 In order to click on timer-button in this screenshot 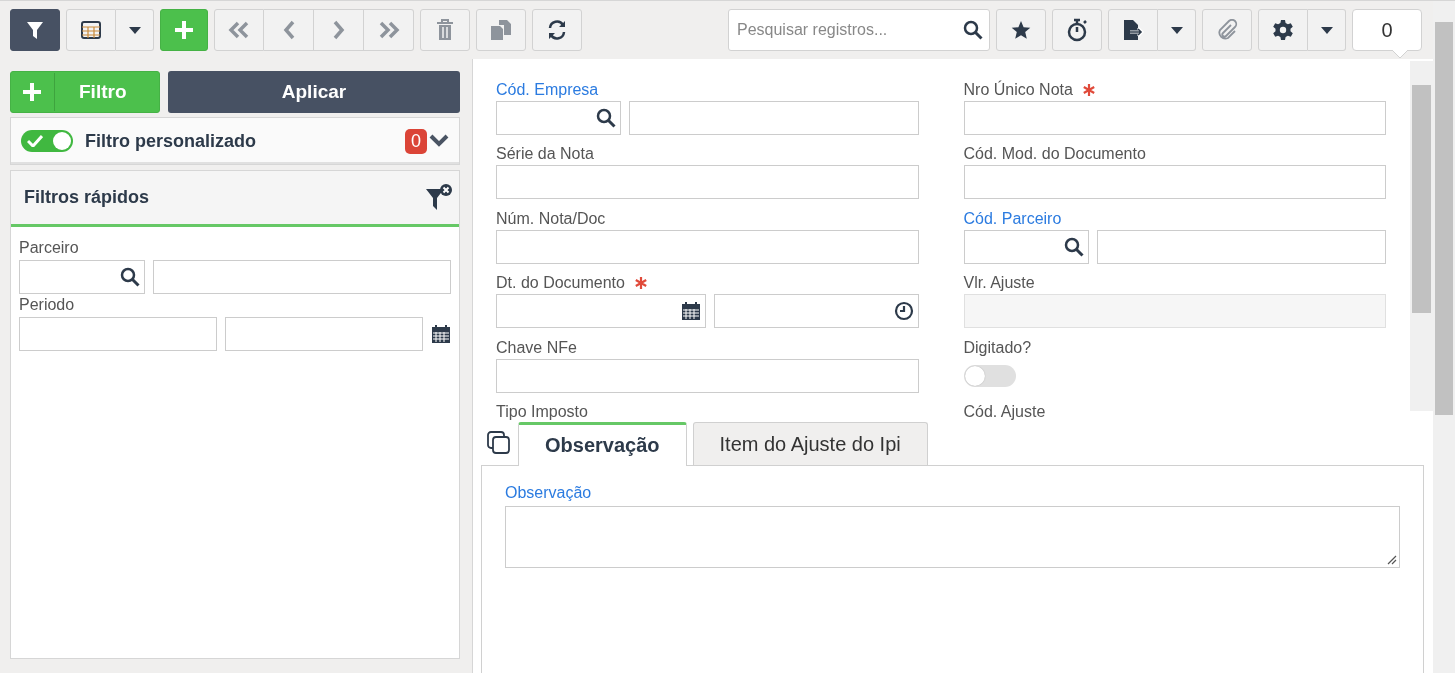, I will do `click(1077, 30)`.